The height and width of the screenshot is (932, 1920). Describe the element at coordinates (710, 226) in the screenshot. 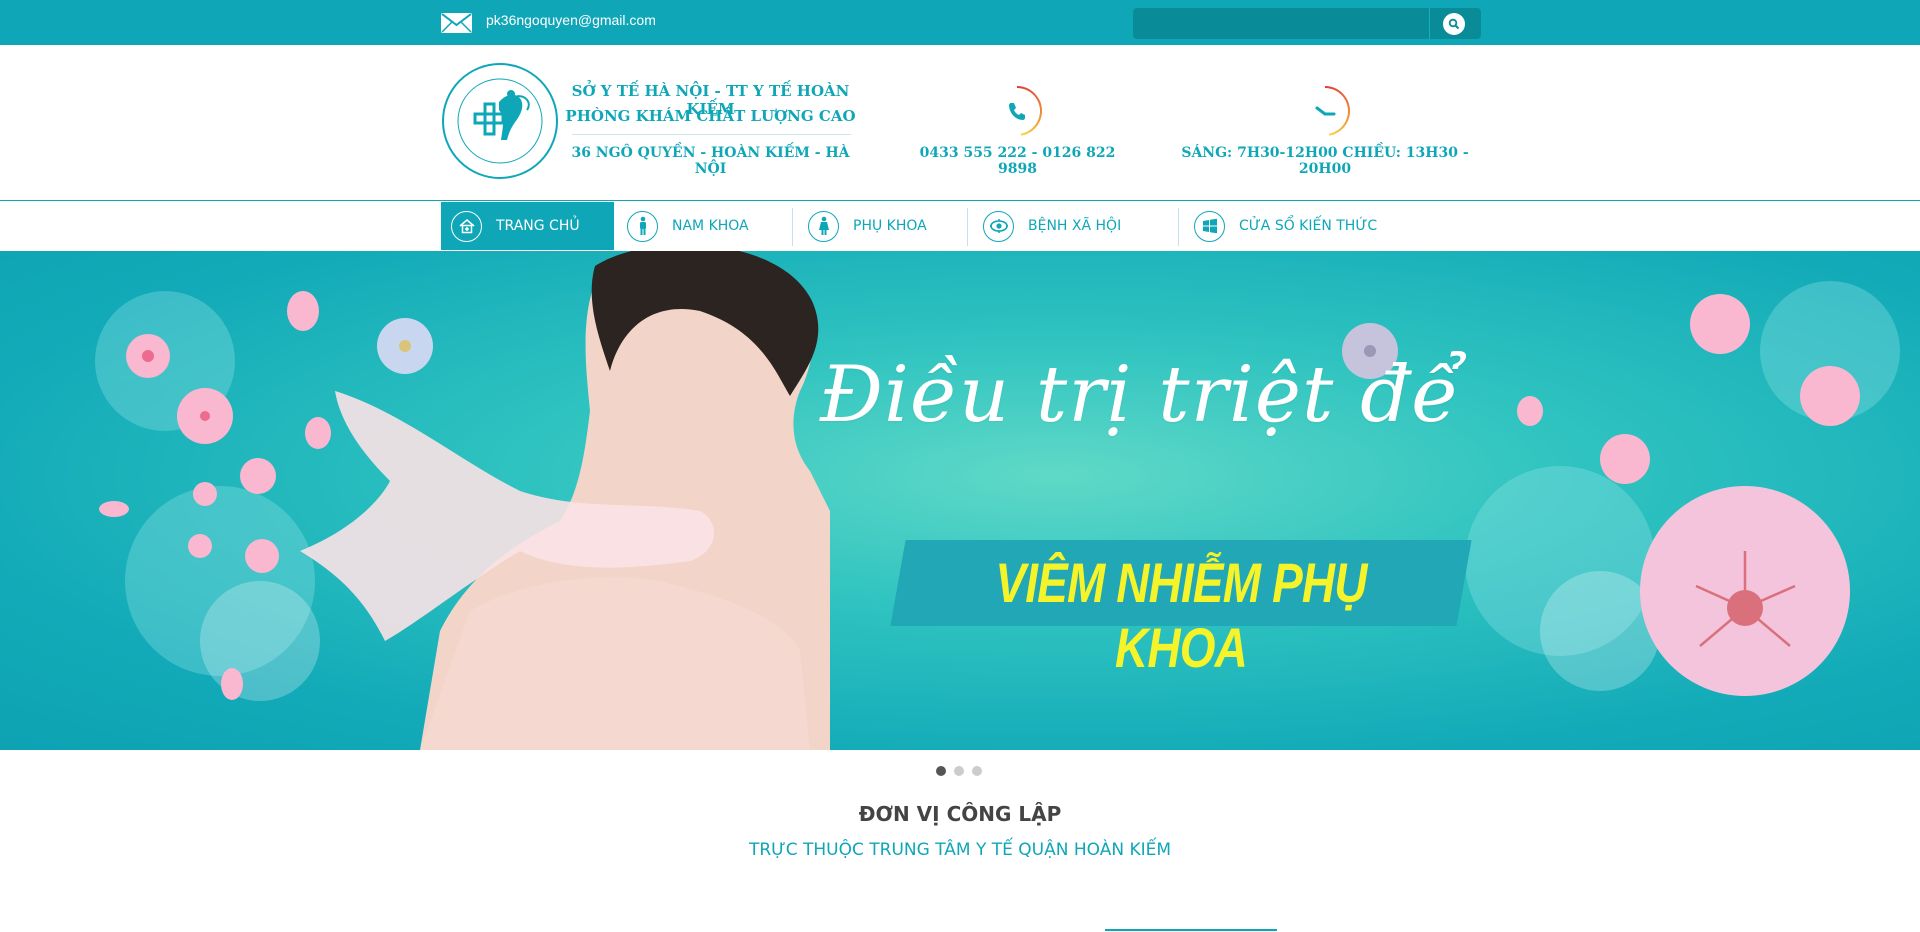

I see `nav-label-nam-khoa: NAM KHOA` at that location.